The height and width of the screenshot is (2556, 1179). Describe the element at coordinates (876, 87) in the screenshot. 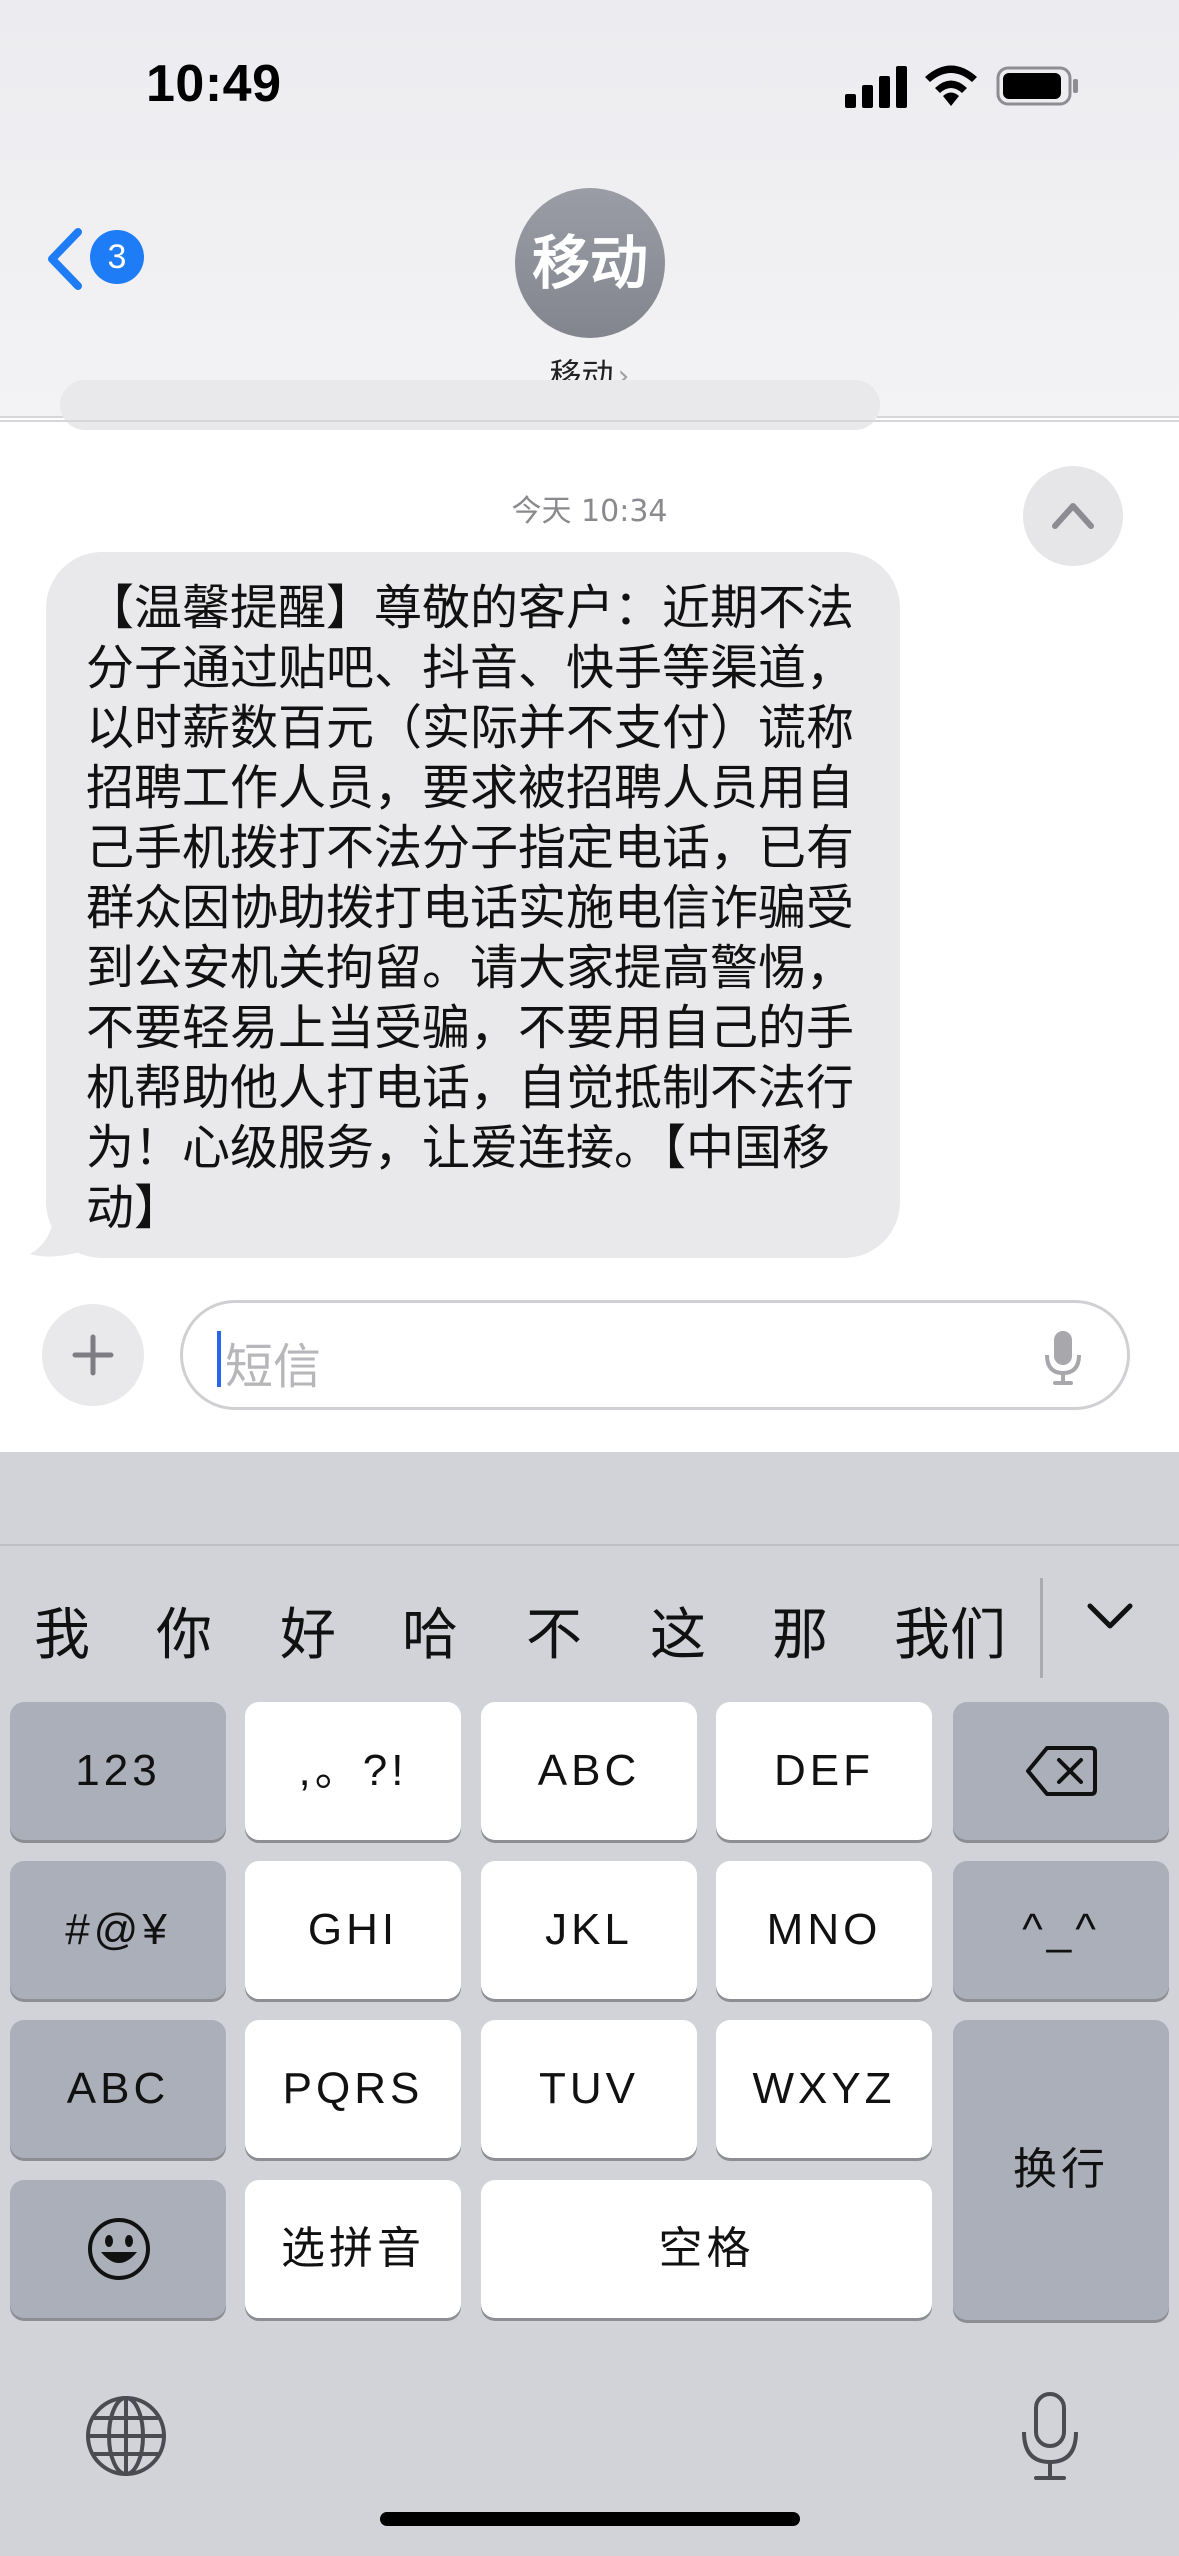

I see `cellular-signal-icon` at that location.